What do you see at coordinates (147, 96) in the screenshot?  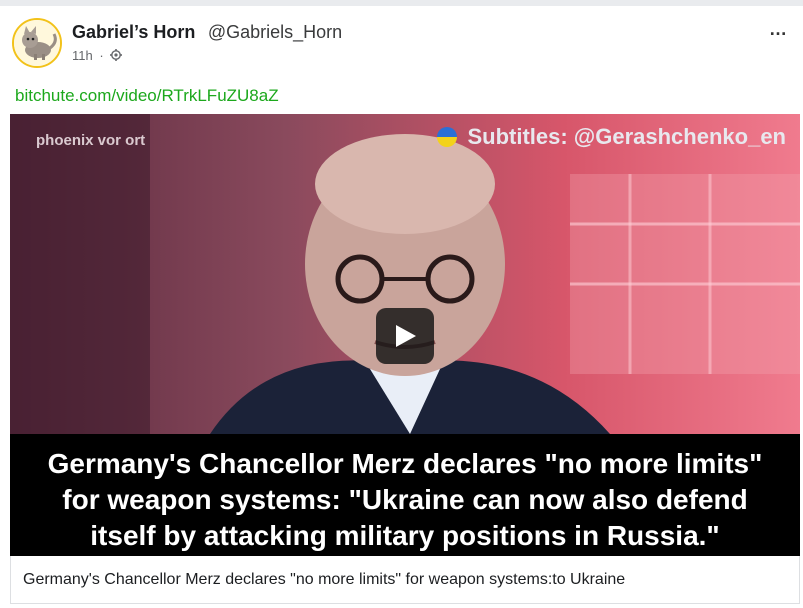 I see `post-link: bitchute.com/video/RTrkLFuZU8aZ` at bounding box center [147, 96].